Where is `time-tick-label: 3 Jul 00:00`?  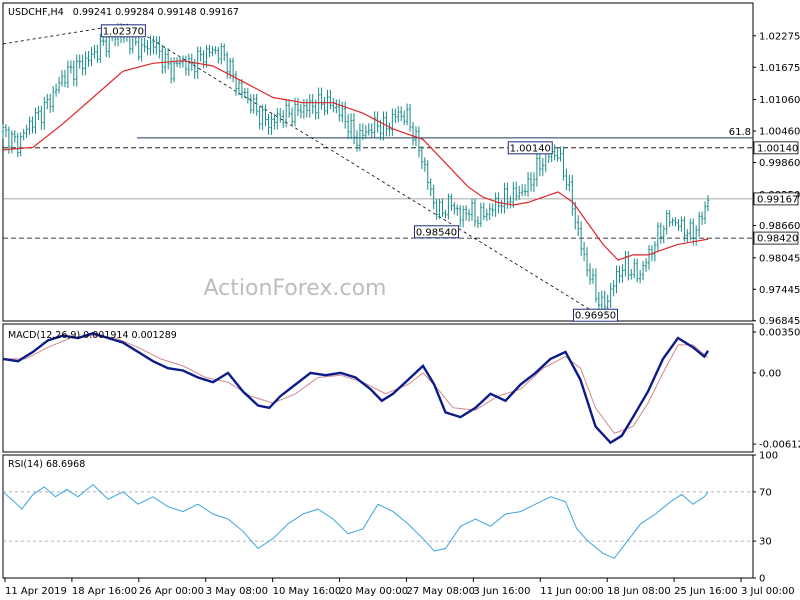 time-tick-label: 3 Jul 00:00 is located at coordinates (768, 591).